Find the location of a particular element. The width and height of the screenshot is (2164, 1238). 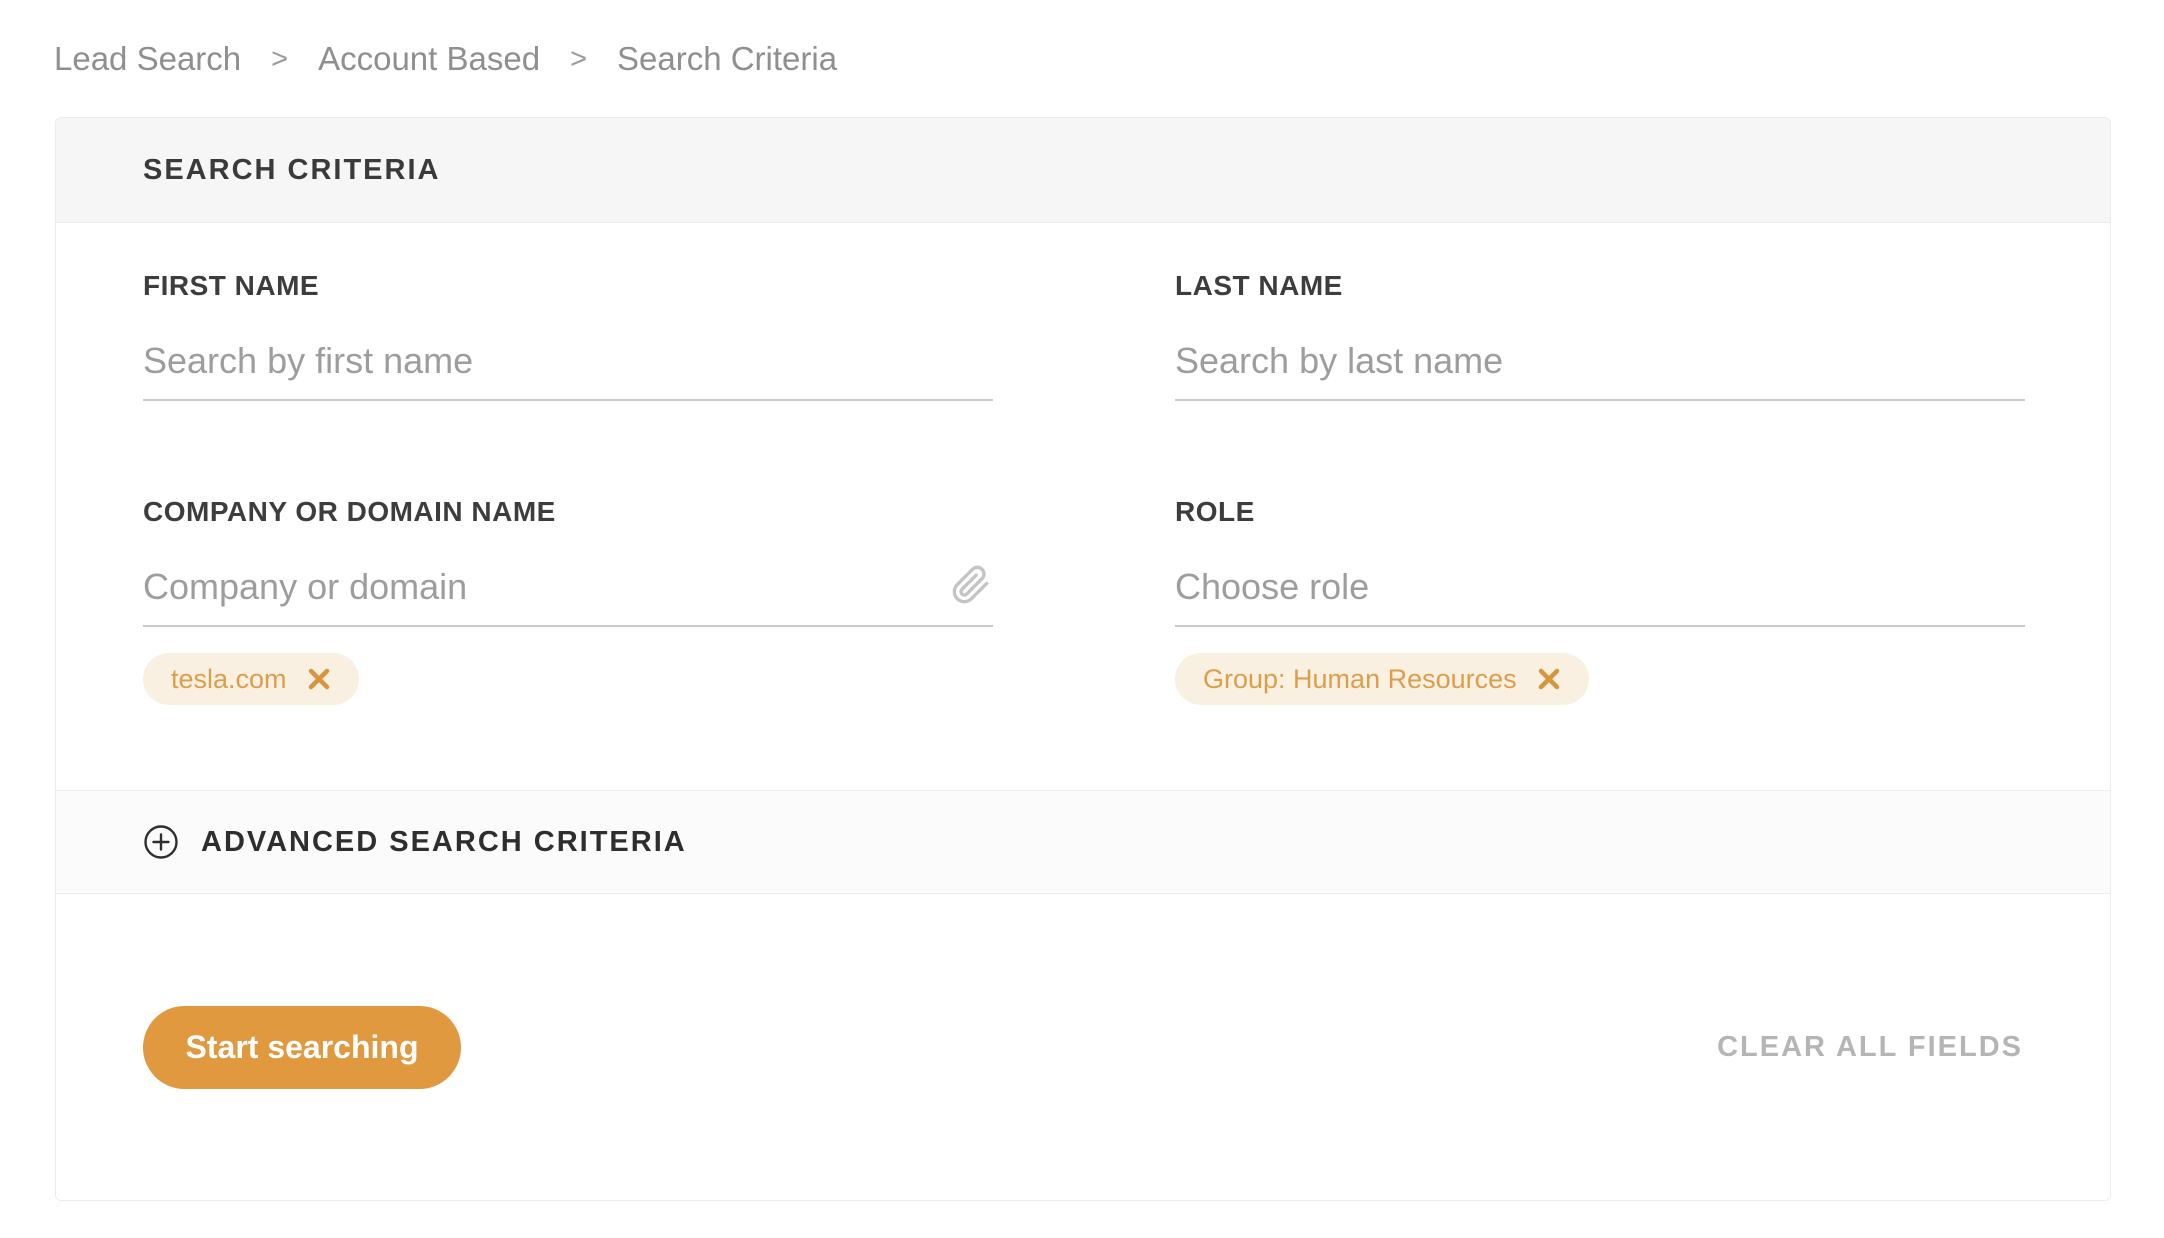

advanced-search-toggle: ADVANCED SEARCH CRITERIA is located at coordinates (1083, 842).